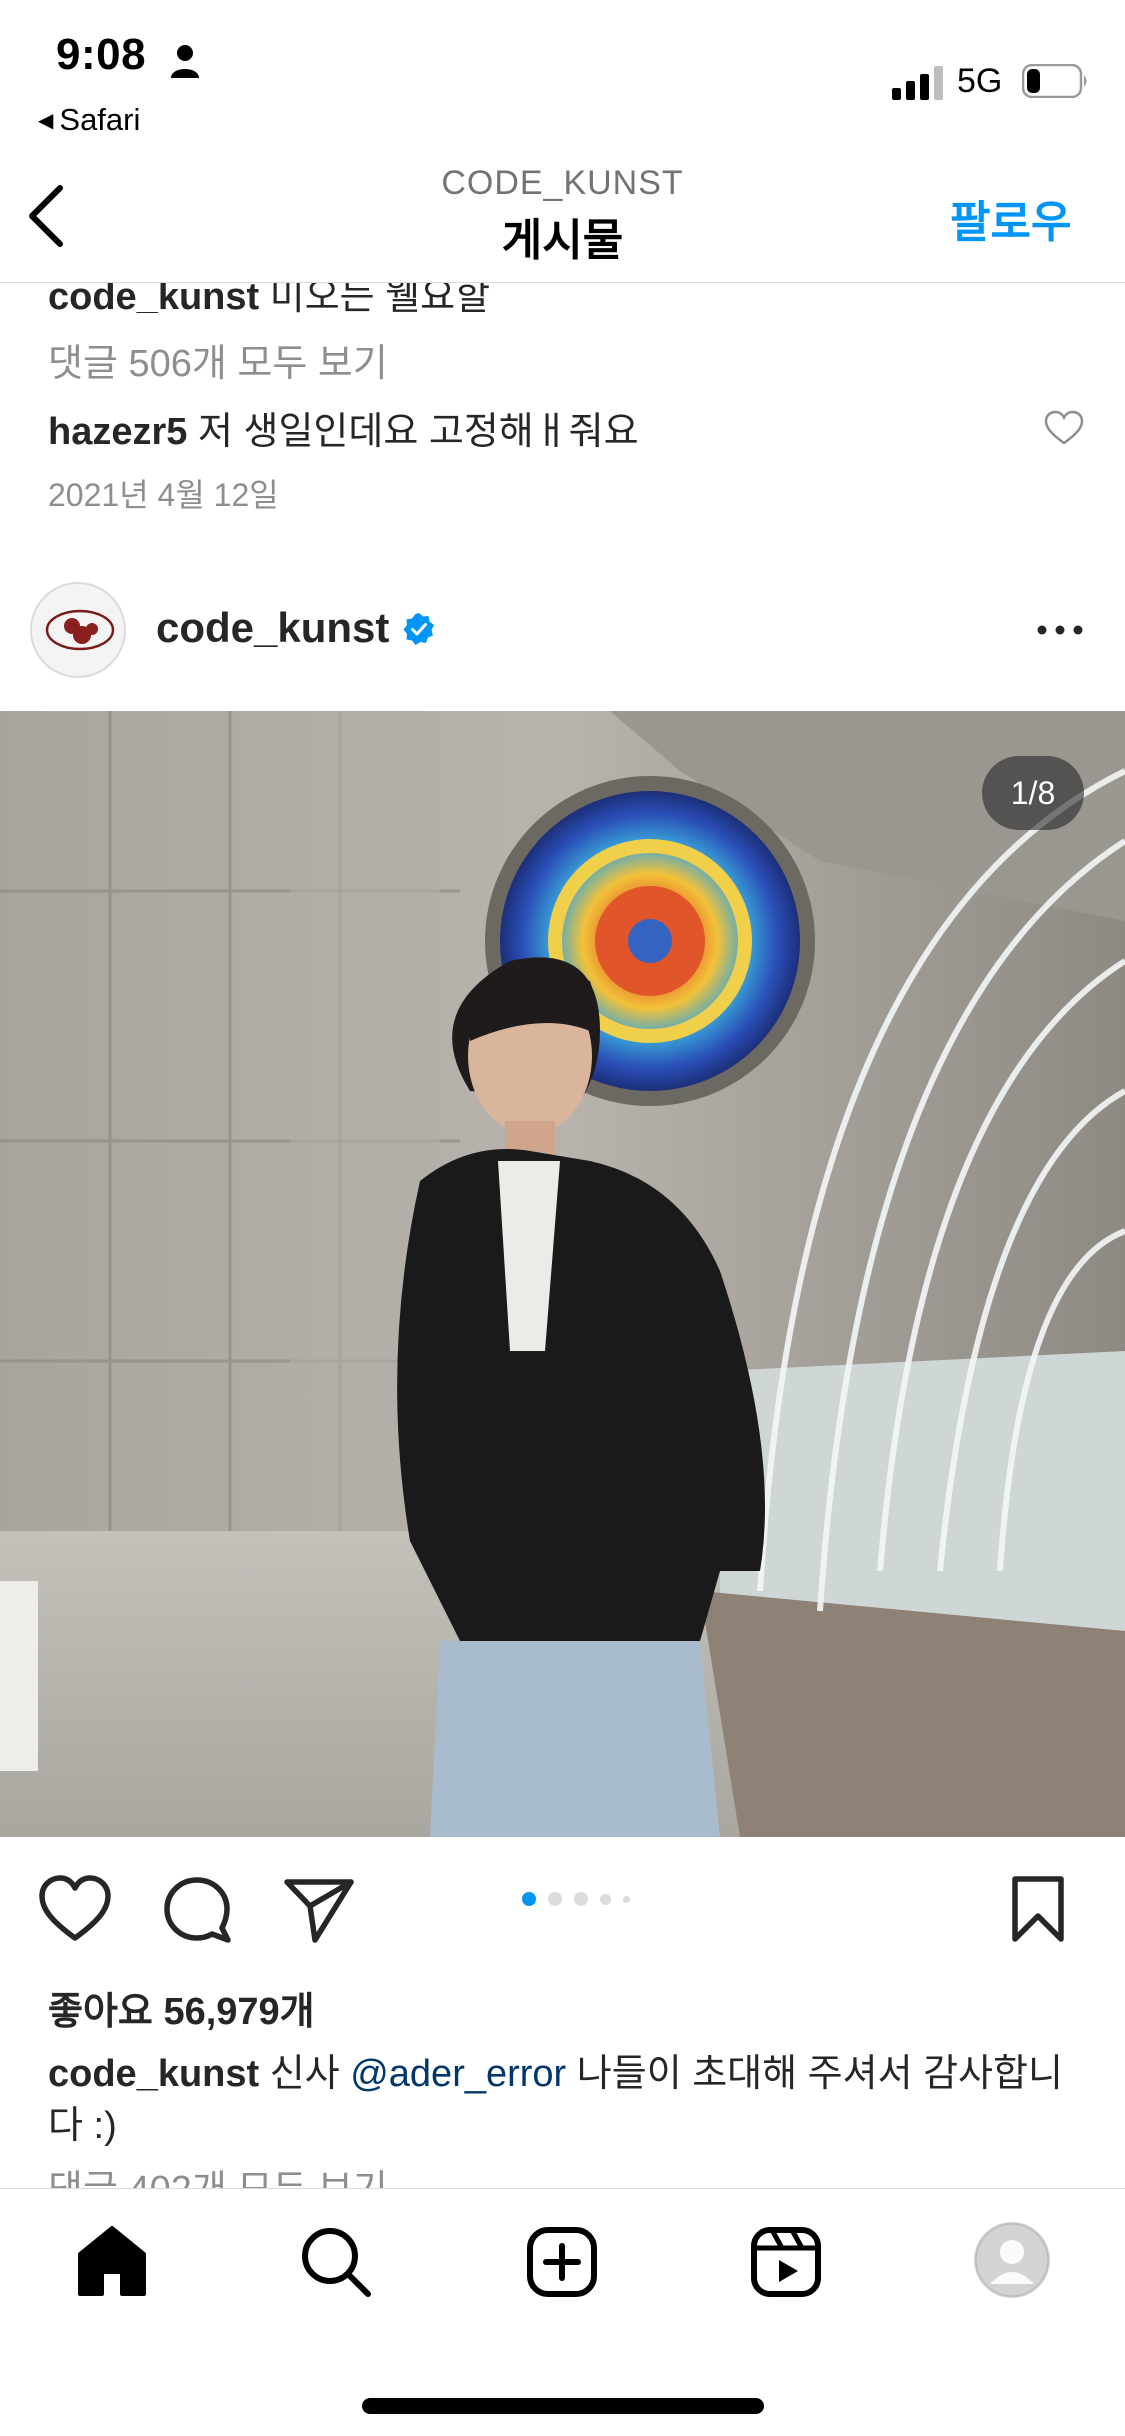 The height and width of the screenshot is (2436, 1125). I want to click on previous-caption: code_kunst 미오는 웰요할, so click(269, 298).